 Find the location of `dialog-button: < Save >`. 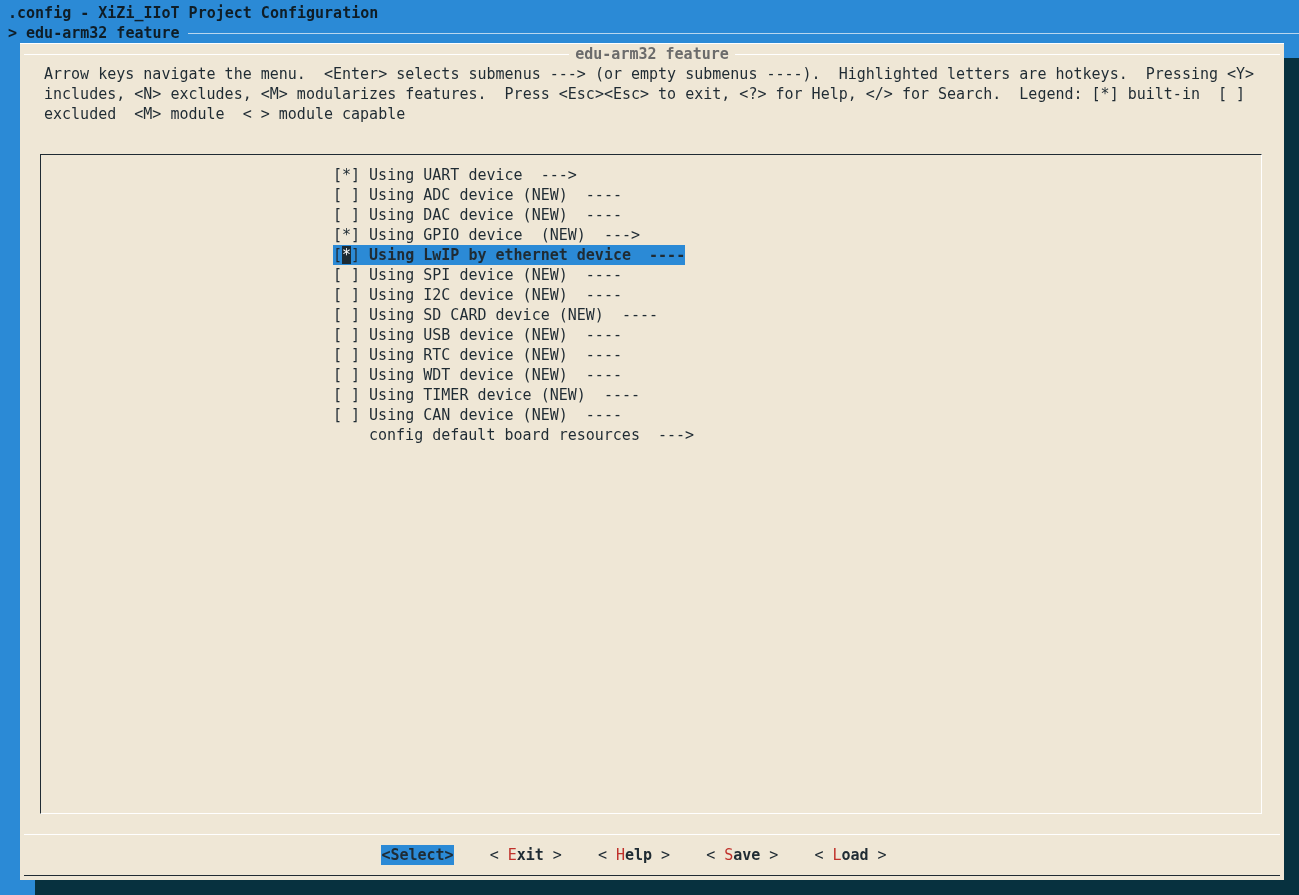

dialog-button: < Save > is located at coordinates (742, 855).